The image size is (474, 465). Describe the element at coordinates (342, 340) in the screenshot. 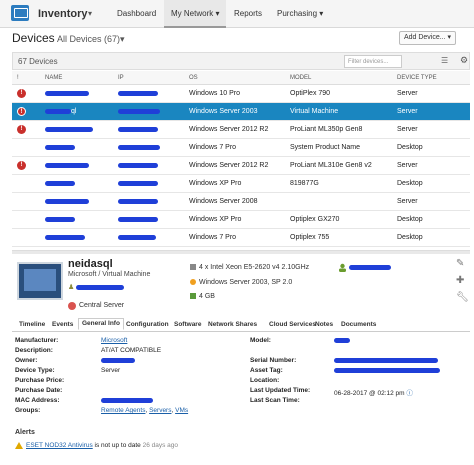

I see `redacted-model` at that location.